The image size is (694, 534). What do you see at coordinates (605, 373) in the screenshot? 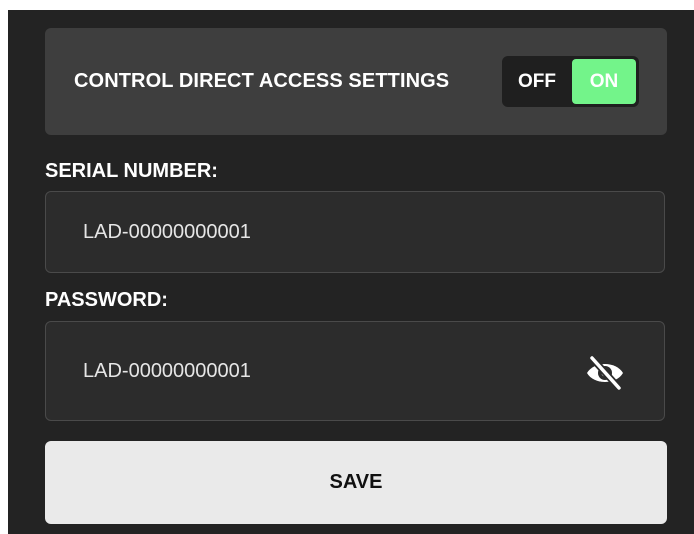
I see `eye-slash-icon` at bounding box center [605, 373].